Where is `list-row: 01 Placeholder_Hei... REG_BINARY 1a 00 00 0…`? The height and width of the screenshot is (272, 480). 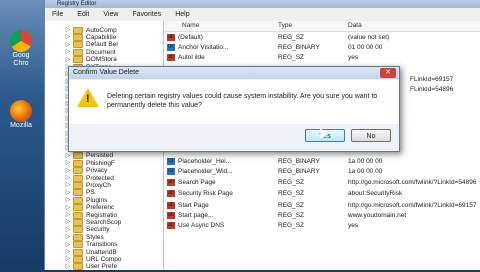
list-row: 01 Placeholder_Hei... REG_BINARY 1a 00 00 0… is located at coordinates (322, 162).